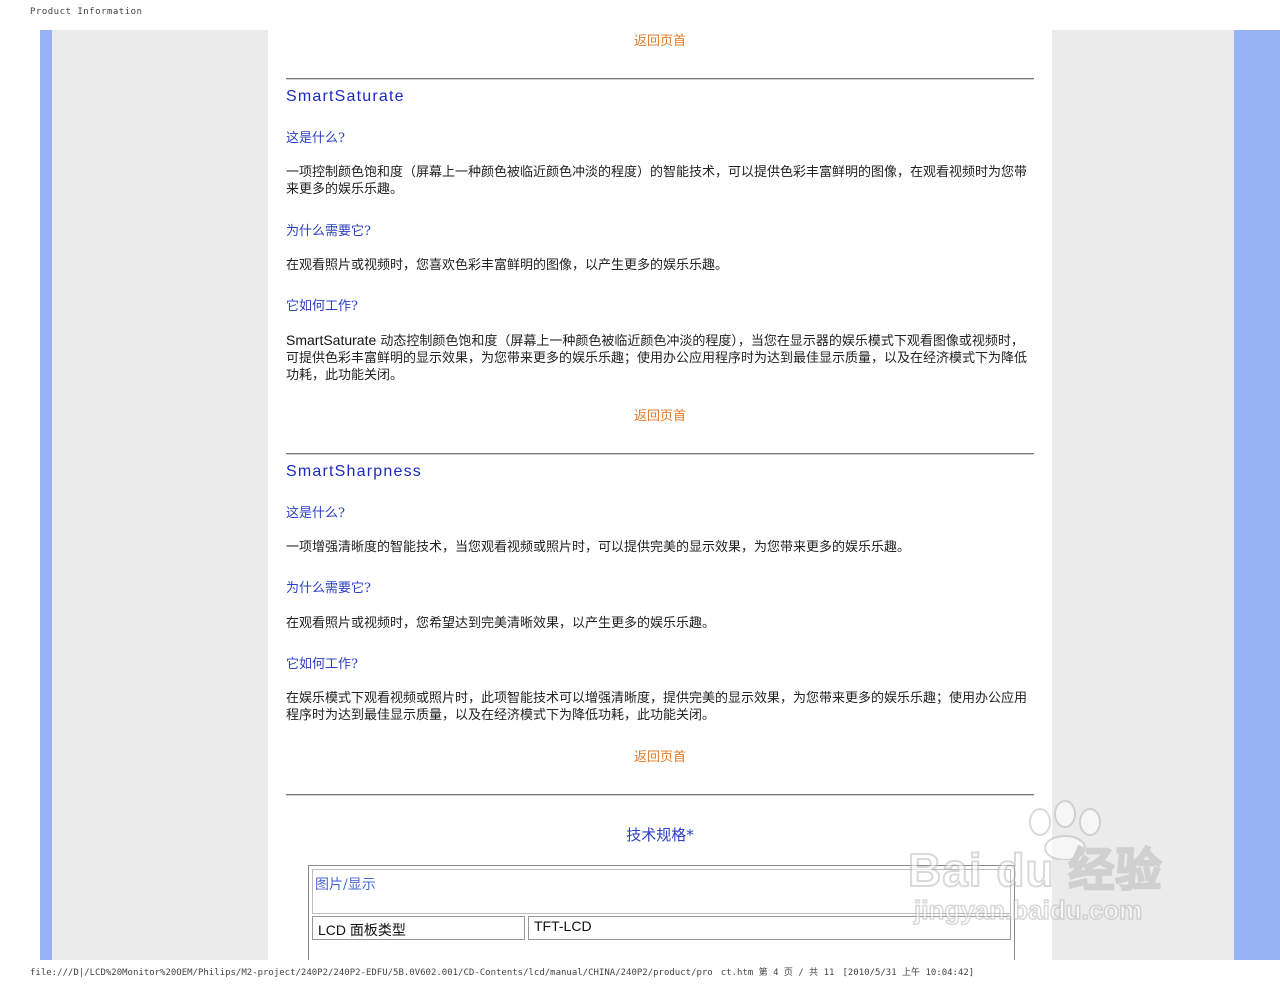 Image resolution: width=1280 pixels, height=989 pixels. I want to click on left-blue-bar, so click(46, 495).